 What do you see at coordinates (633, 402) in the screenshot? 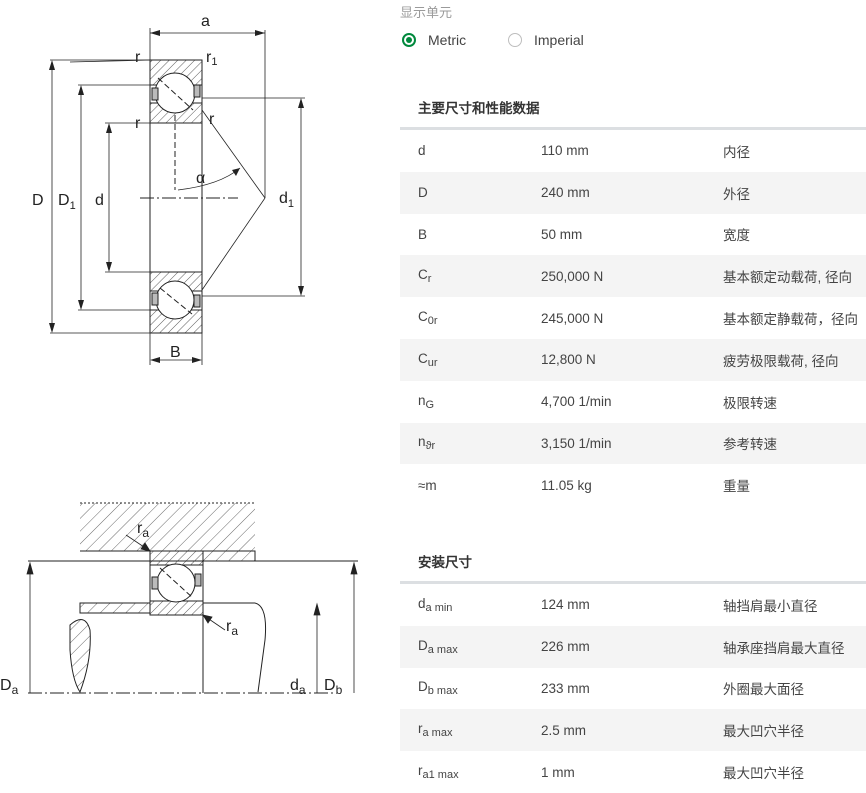
I see `table-row: nG 4,700 1/min 极限转速` at bounding box center [633, 402].